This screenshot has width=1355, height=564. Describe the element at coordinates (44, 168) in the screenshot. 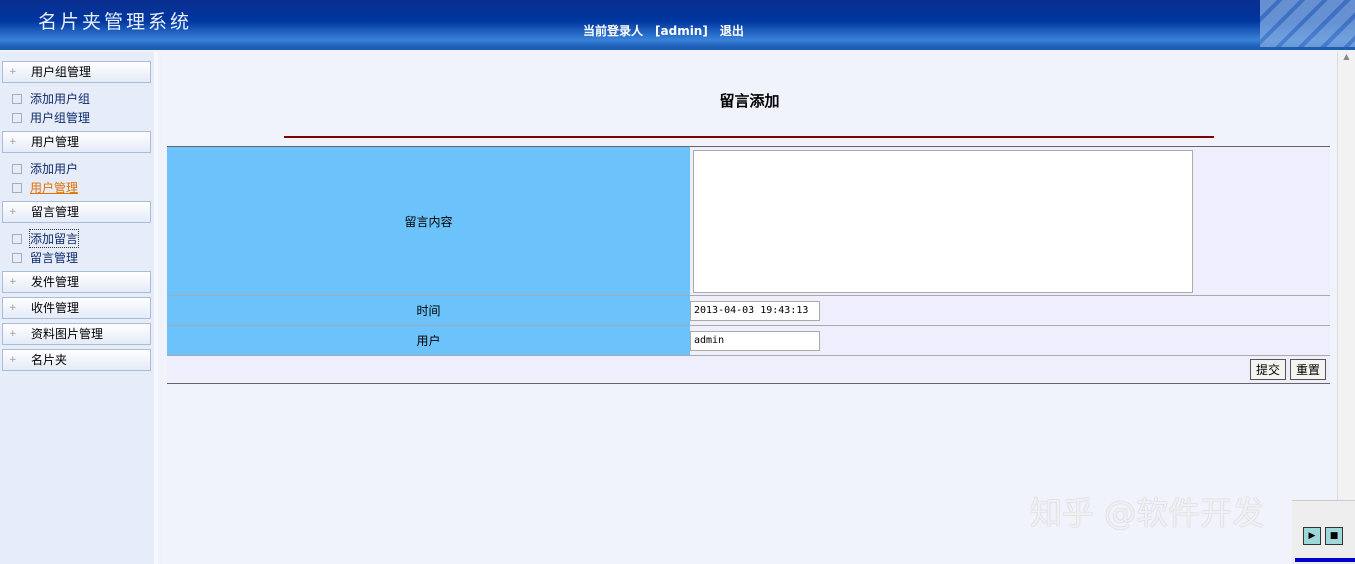

I see `sidebar-item-add-user: 添加用户` at that location.